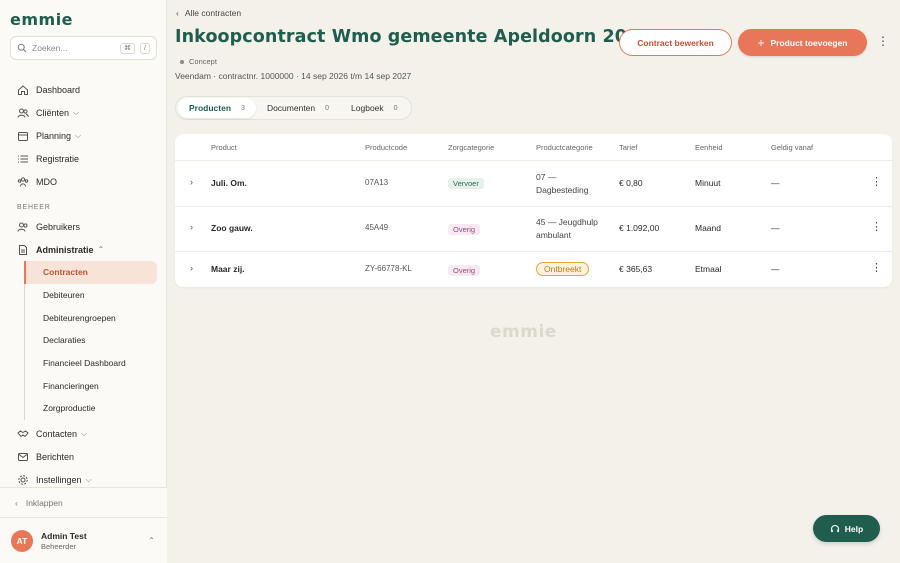 This screenshot has width=900, height=563. What do you see at coordinates (298, 108) in the screenshot?
I see `tab-documenten: Documenten 0` at bounding box center [298, 108].